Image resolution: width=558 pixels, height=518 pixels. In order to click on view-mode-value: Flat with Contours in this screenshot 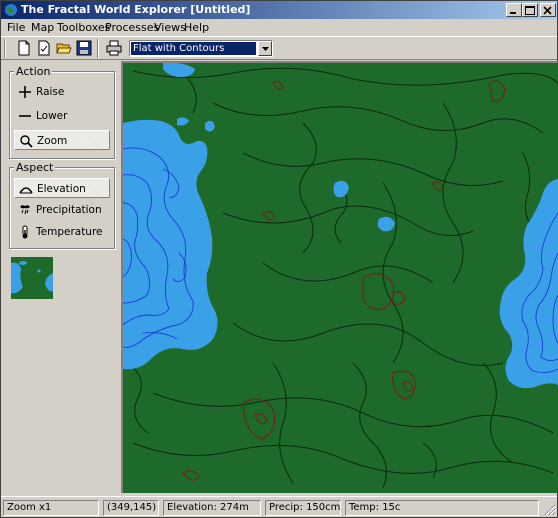, I will do `click(193, 48)`.